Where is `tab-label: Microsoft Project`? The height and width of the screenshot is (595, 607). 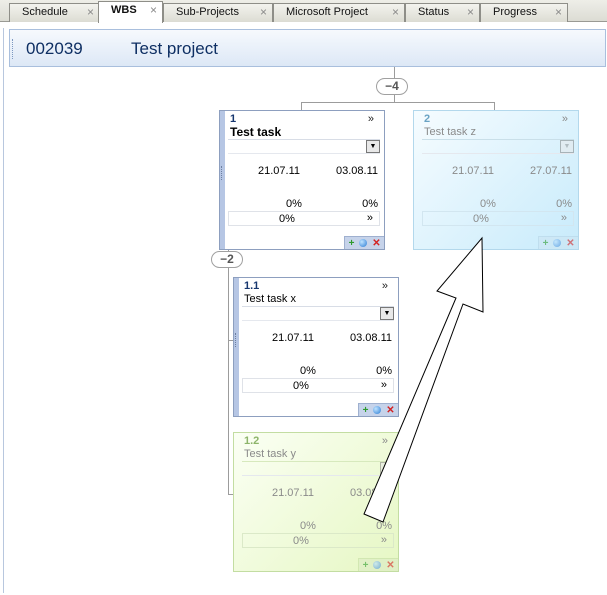 tab-label: Microsoft Project is located at coordinates (327, 12).